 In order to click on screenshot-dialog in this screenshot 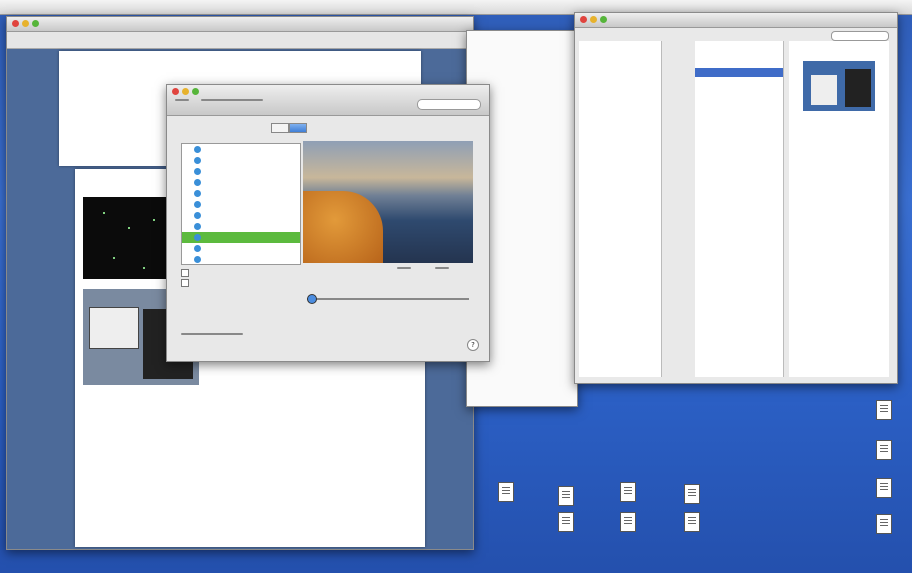, I will do `click(114, 328)`.